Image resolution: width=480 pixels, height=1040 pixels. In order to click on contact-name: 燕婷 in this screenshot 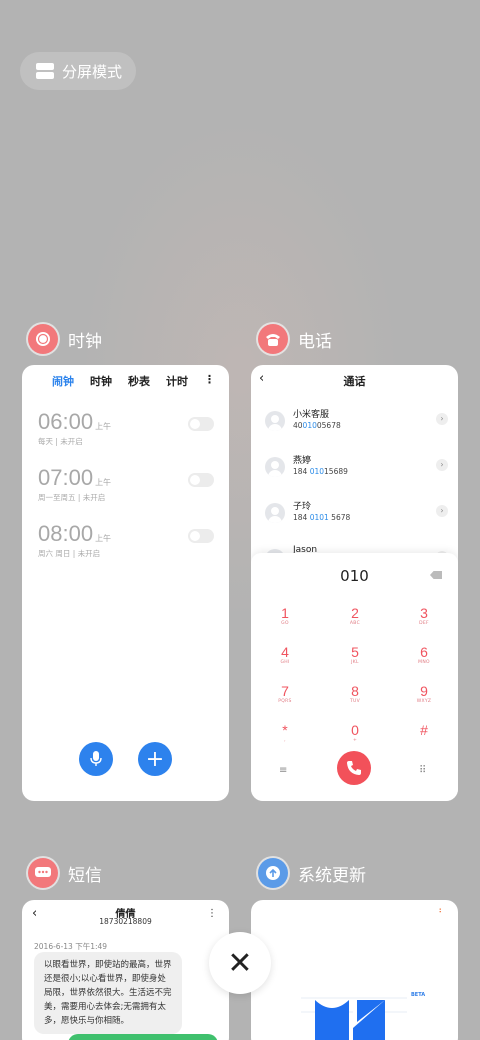, I will do `click(302, 461)`.